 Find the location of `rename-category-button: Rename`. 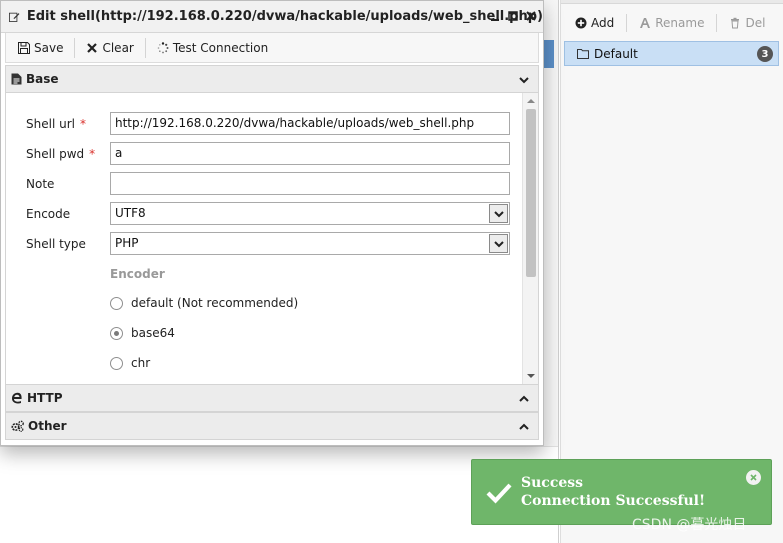

rename-category-button: Rename is located at coordinates (671, 23).